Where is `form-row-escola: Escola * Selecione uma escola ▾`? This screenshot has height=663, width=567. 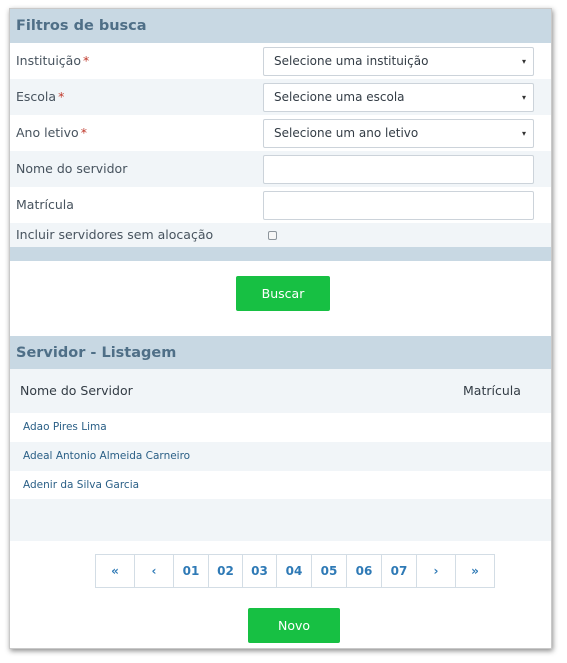 form-row-escola: Escola * Selecione uma escola ▾ is located at coordinates (280, 97).